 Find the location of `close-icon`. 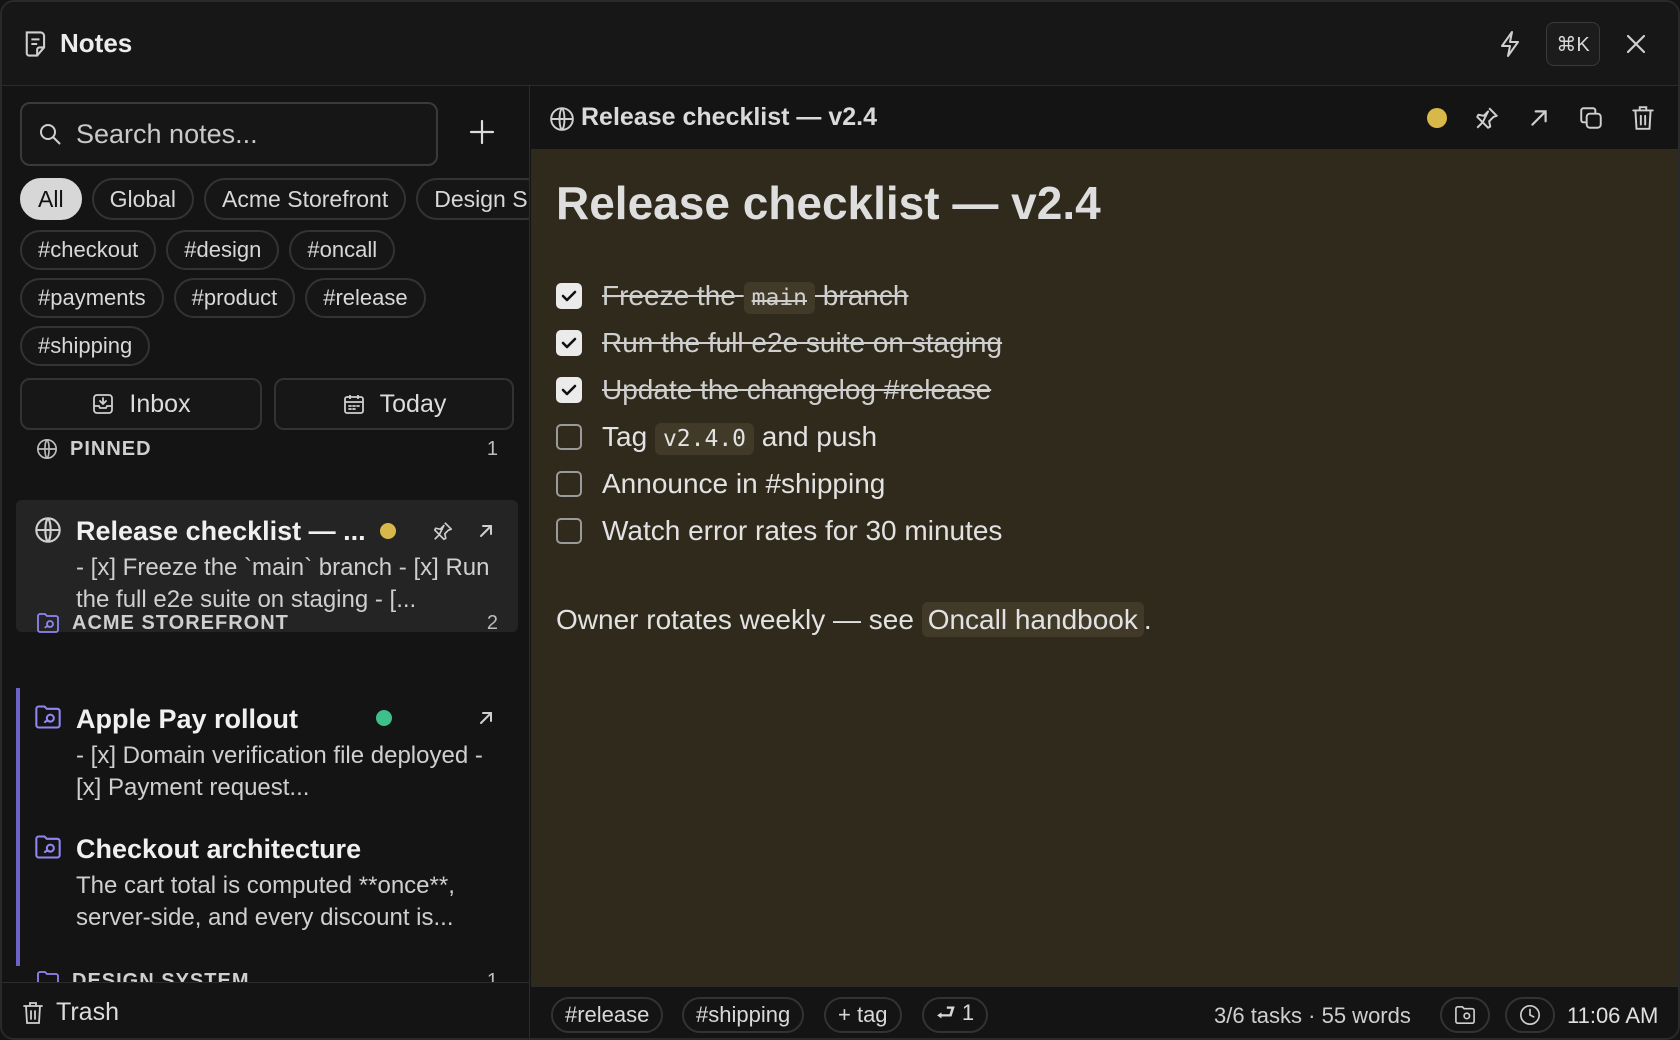

close-icon is located at coordinates (1636, 44).